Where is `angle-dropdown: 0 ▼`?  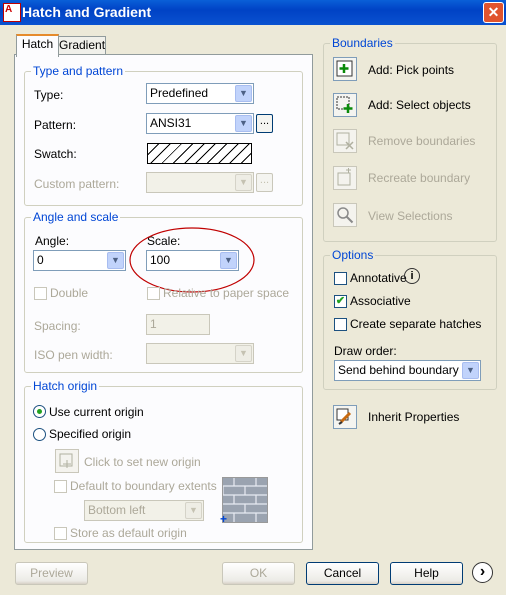 angle-dropdown: 0 ▼ is located at coordinates (79, 260).